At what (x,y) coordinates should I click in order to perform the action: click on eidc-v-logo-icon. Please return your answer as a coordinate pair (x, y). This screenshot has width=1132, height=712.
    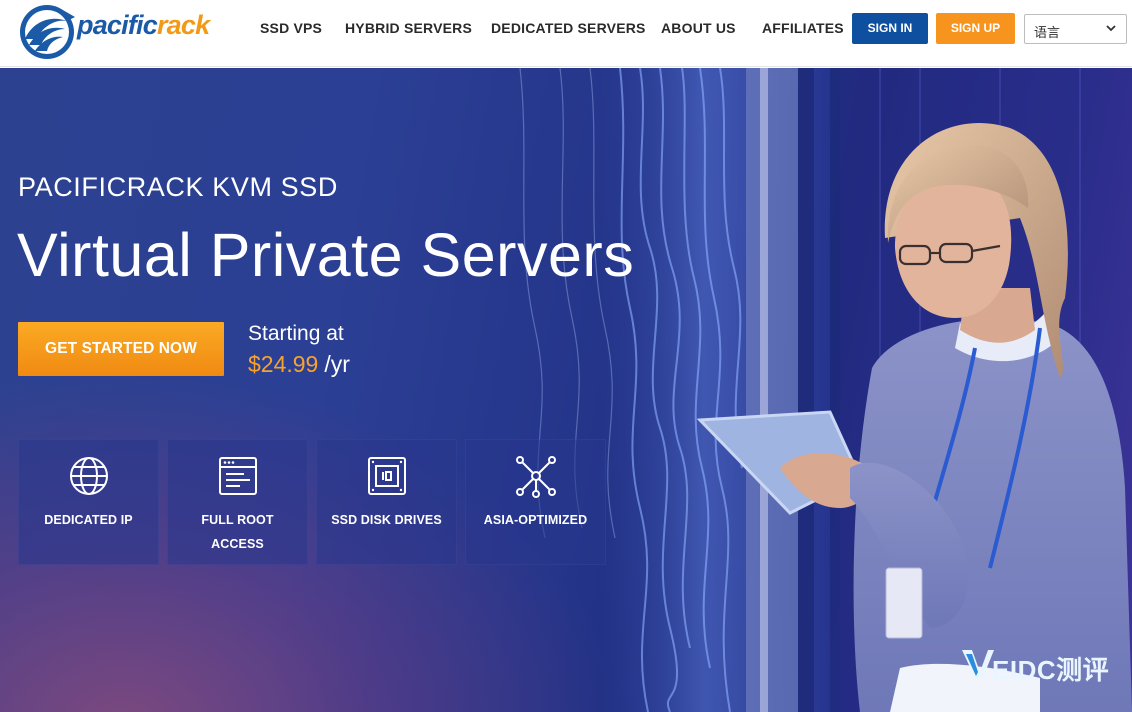
    Looking at the image, I should click on (978, 665).